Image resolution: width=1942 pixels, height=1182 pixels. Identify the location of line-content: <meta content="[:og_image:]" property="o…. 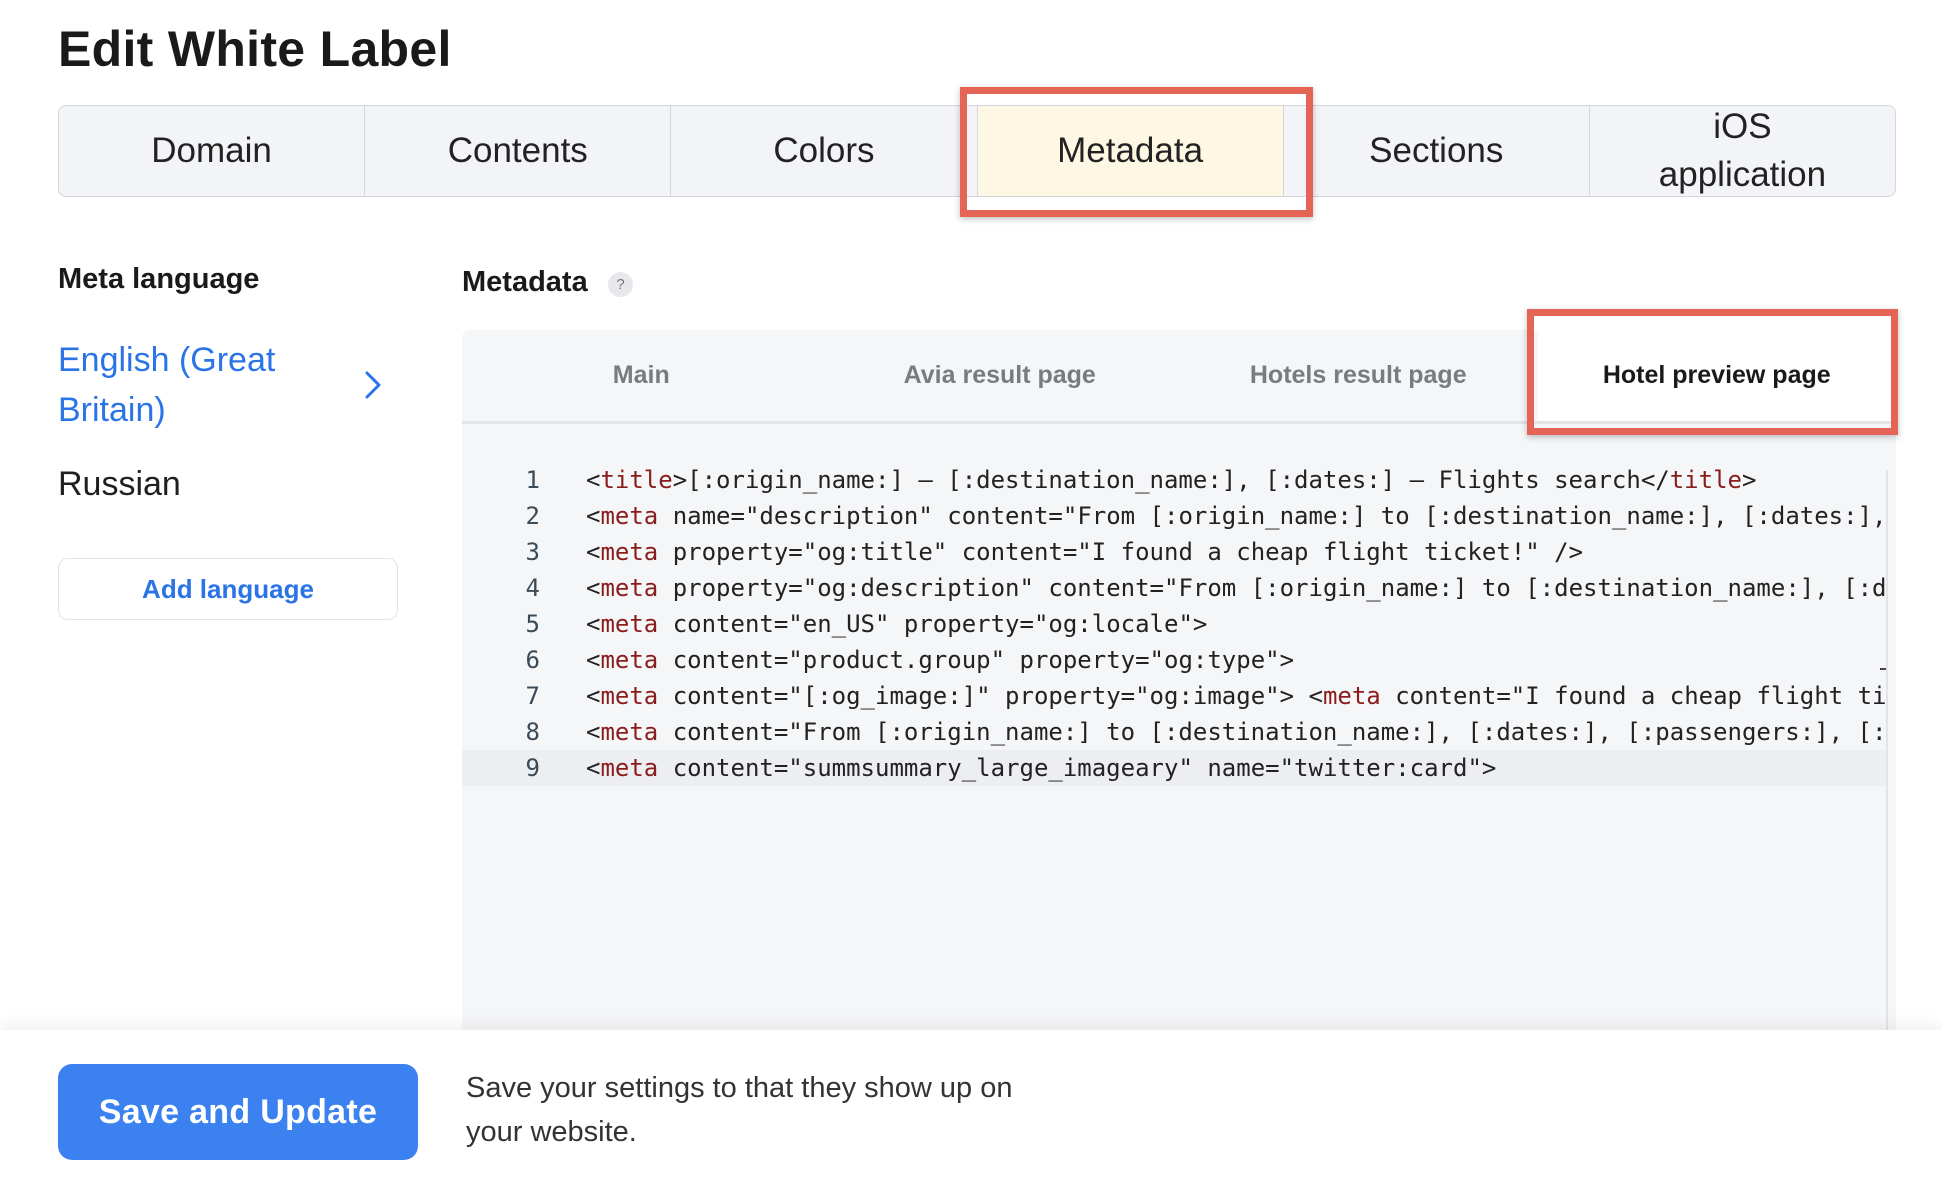
(1237, 696).